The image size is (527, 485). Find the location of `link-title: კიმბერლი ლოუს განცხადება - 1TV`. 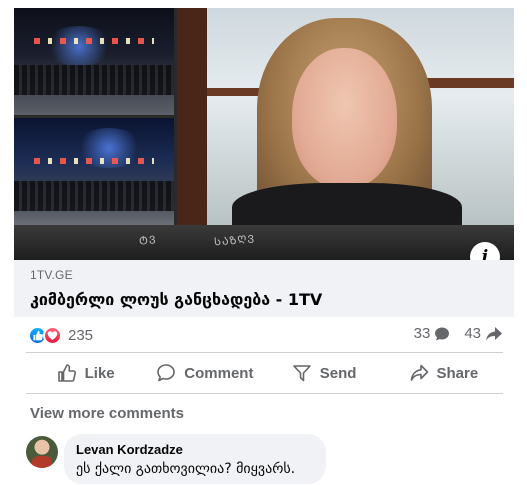

link-title: კიმბერლი ლოუს განცხადება - 1TV is located at coordinates (176, 299).